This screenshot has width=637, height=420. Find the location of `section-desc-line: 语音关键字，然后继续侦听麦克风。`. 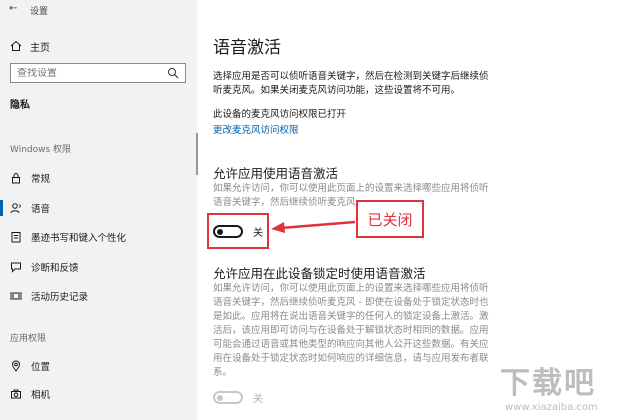

section-desc-line: 语音关键字，然后继续侦听麦克风。 is located at coordinates (289, 202).